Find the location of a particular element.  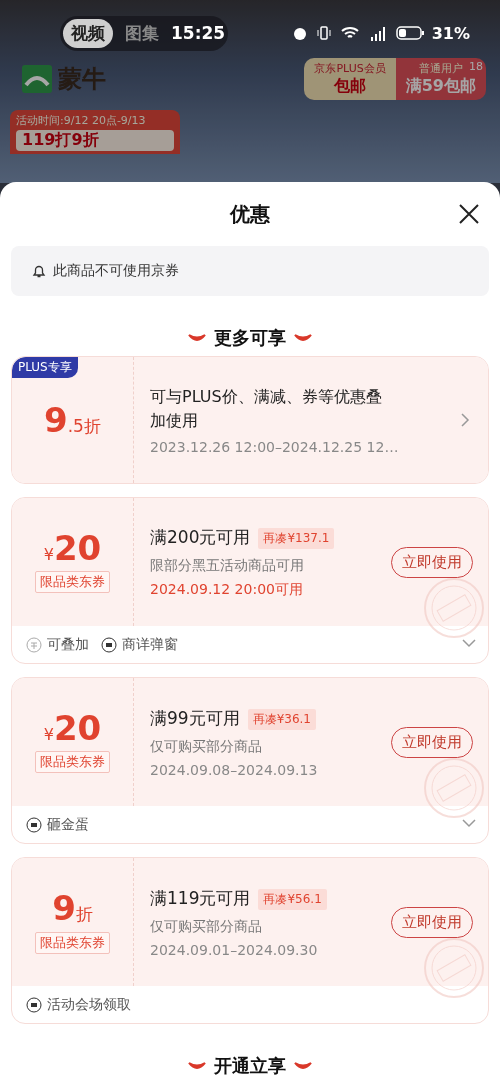

shipping-label: 京东PLUS会员 is located at coordinates (350, 68).